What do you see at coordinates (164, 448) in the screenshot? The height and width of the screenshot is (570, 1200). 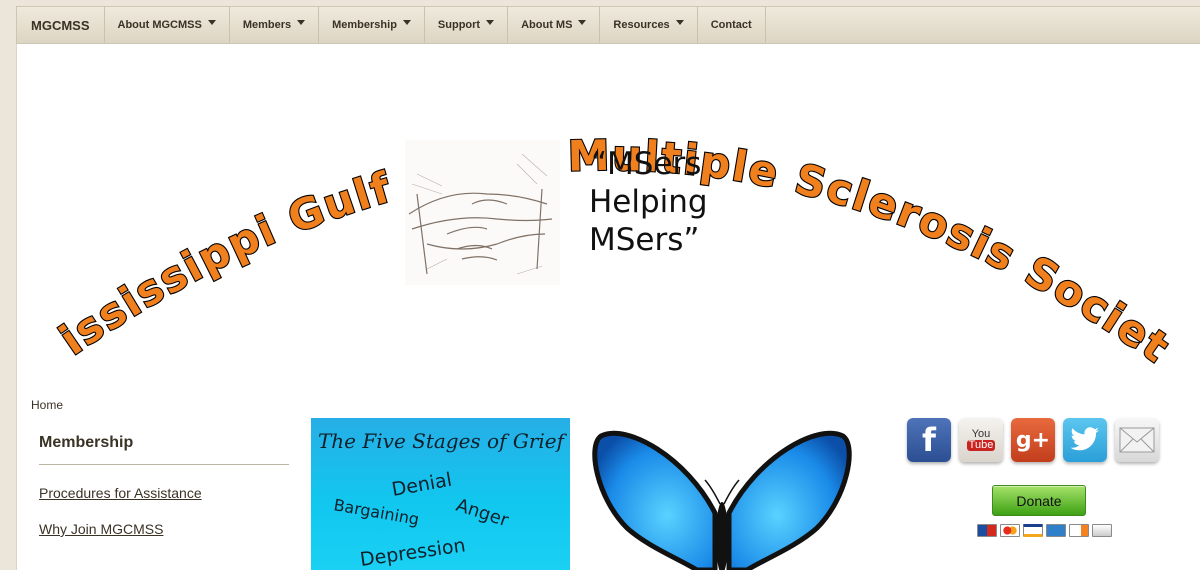 I see `sidebar-title: Membership` at bounding box center [164, 448].